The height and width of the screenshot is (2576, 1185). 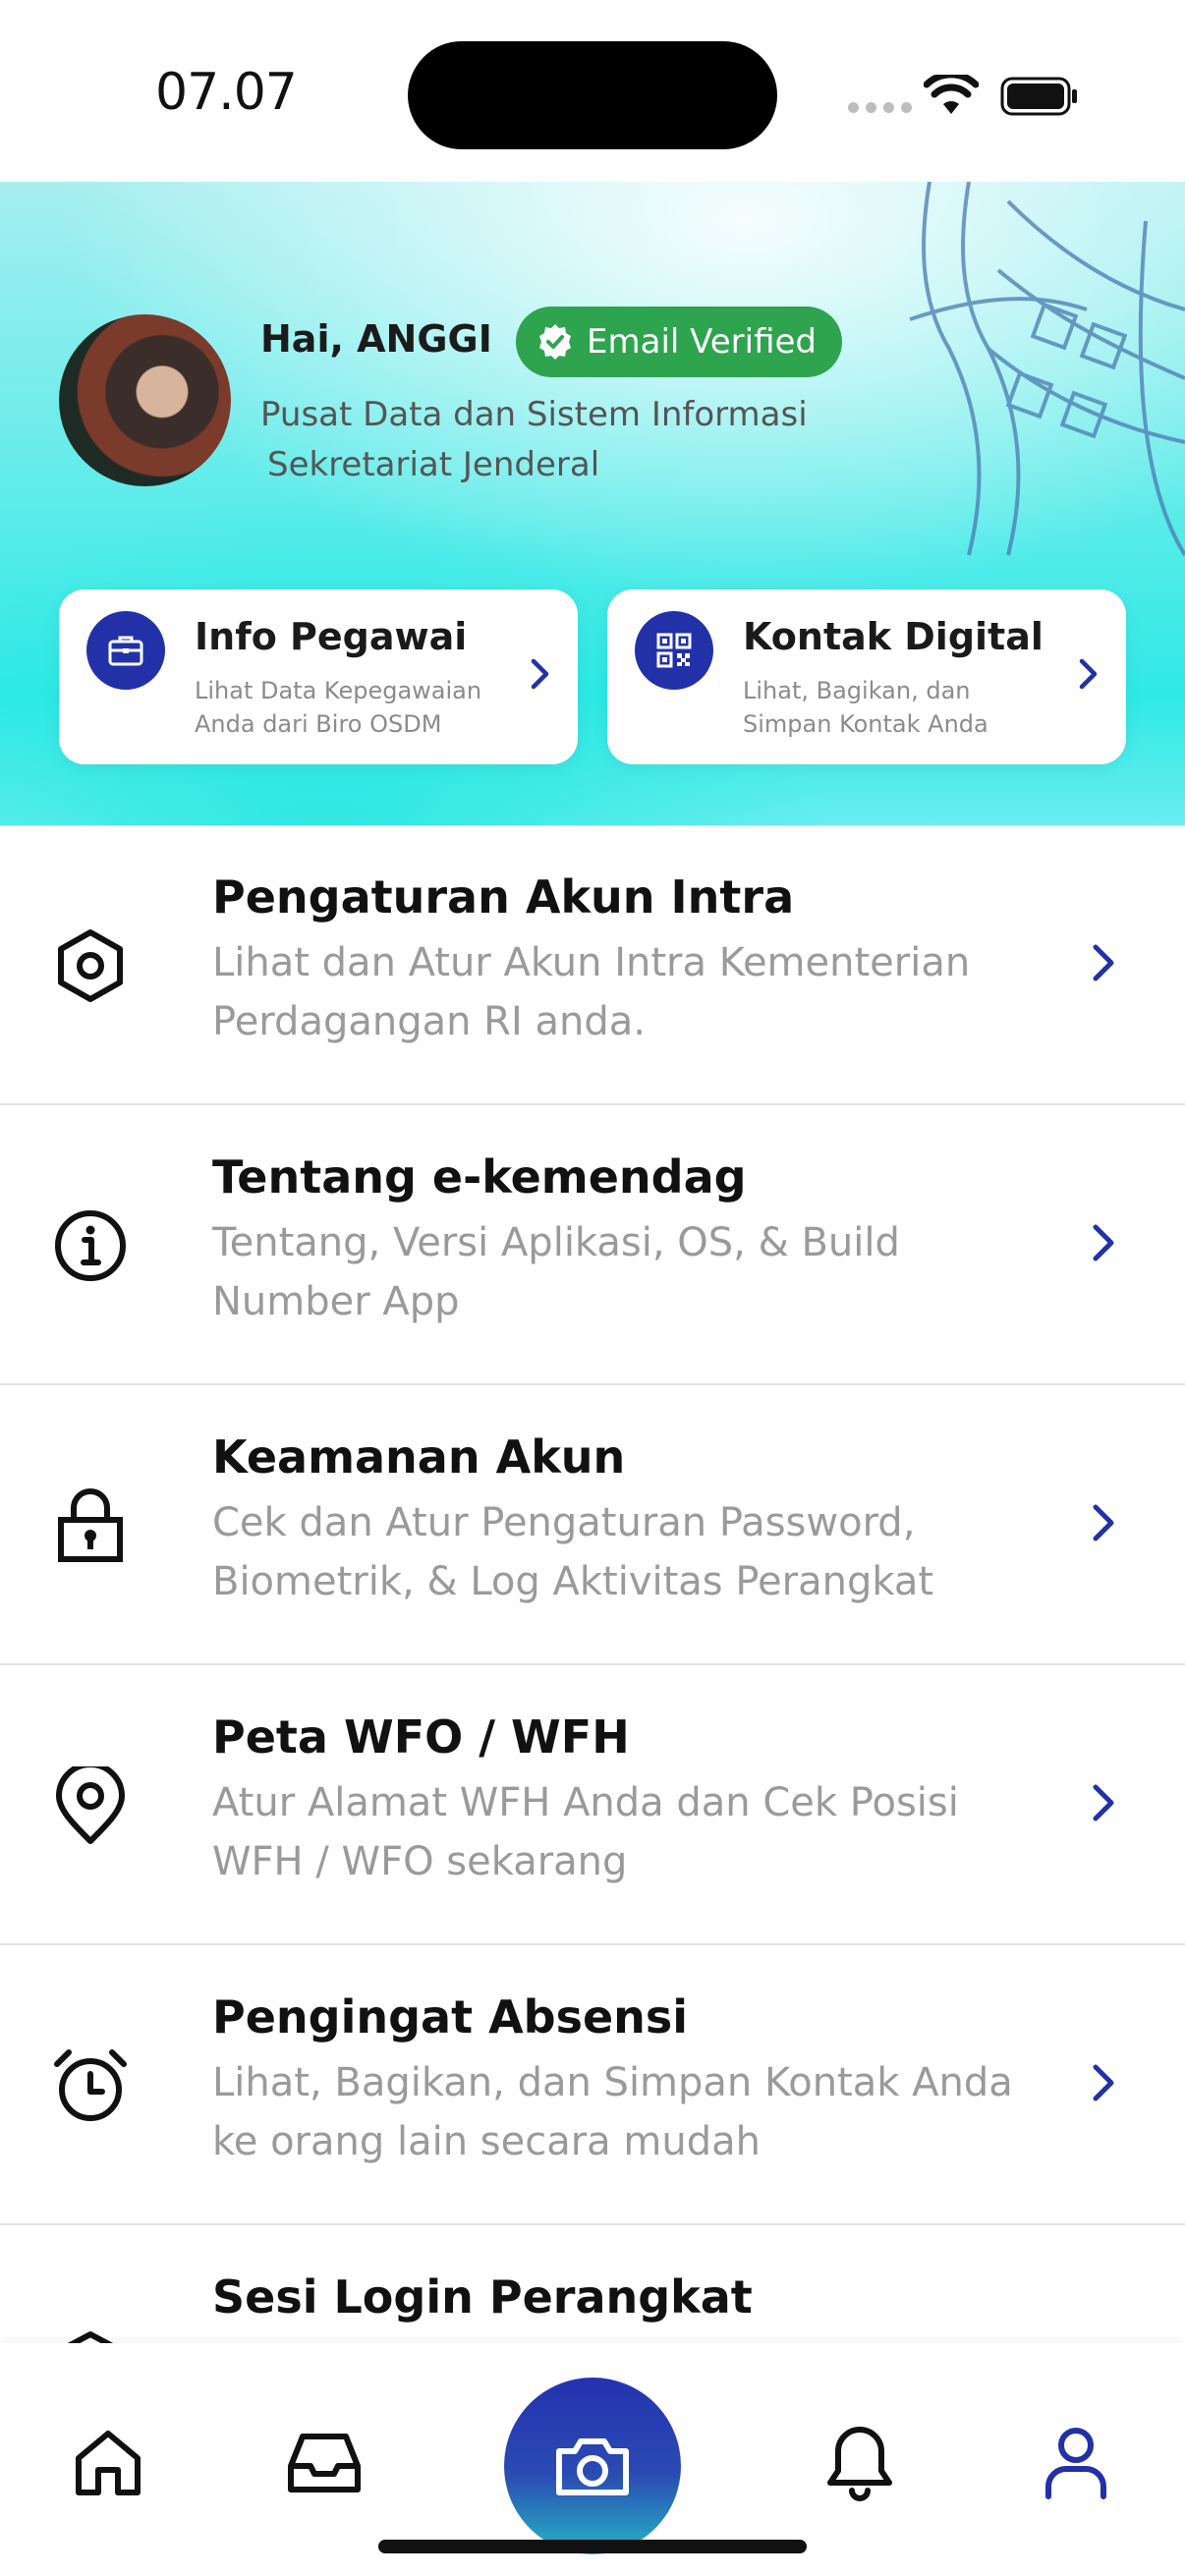 I want to click on email-verified-label: Email Verified, so click(x=703, y=342).